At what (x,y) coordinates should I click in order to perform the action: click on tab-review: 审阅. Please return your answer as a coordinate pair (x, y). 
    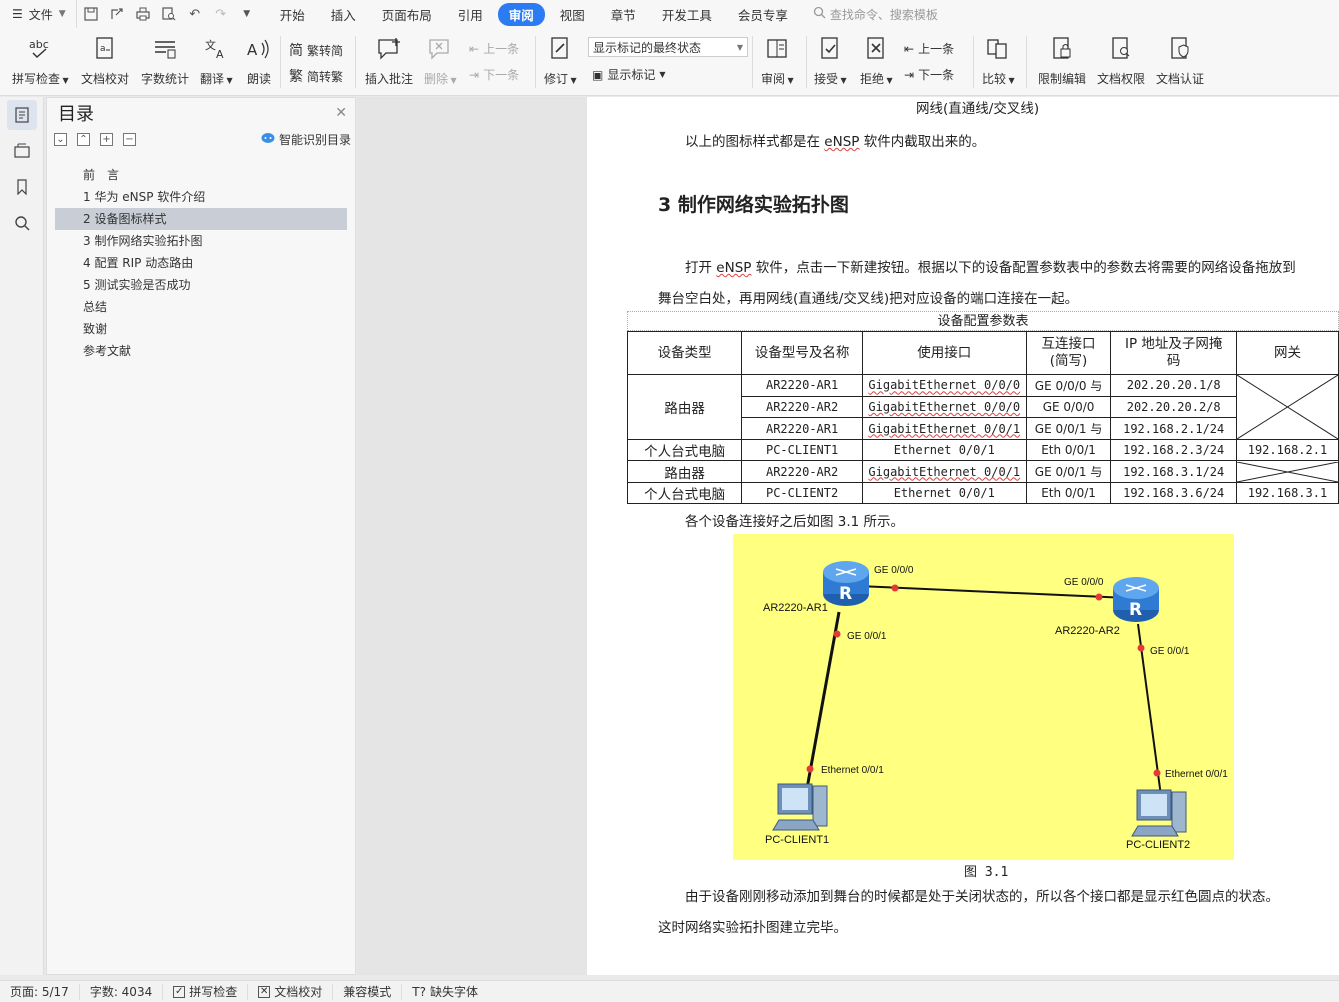
    Looking at the image, I should click on (521, 14).